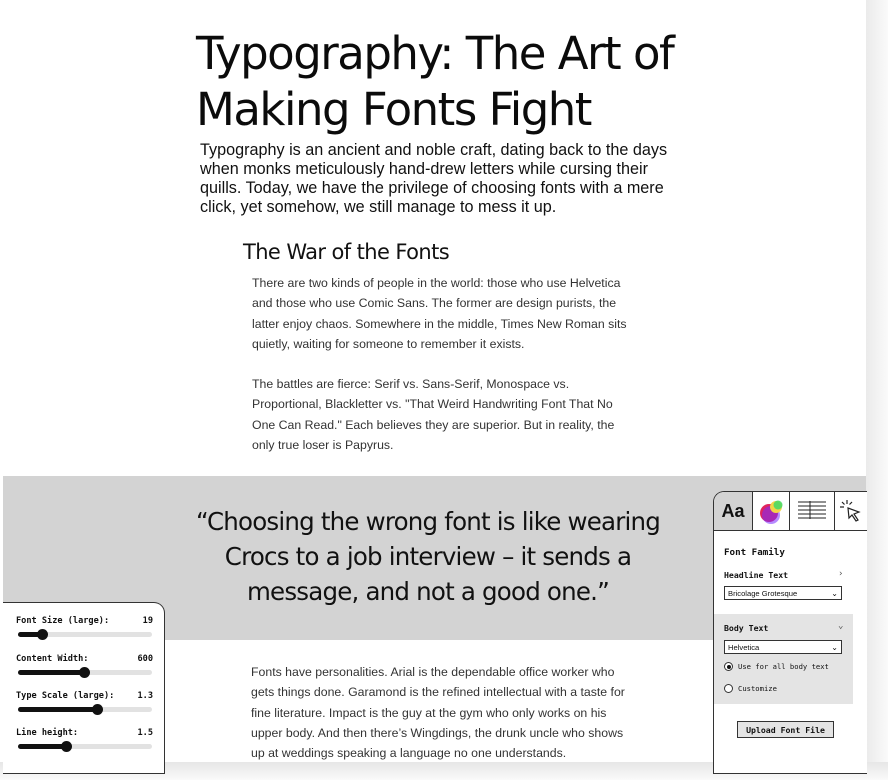 This screenshot has height=780, width=888. I want to click on cursor-click-icon, so click(850, 511).